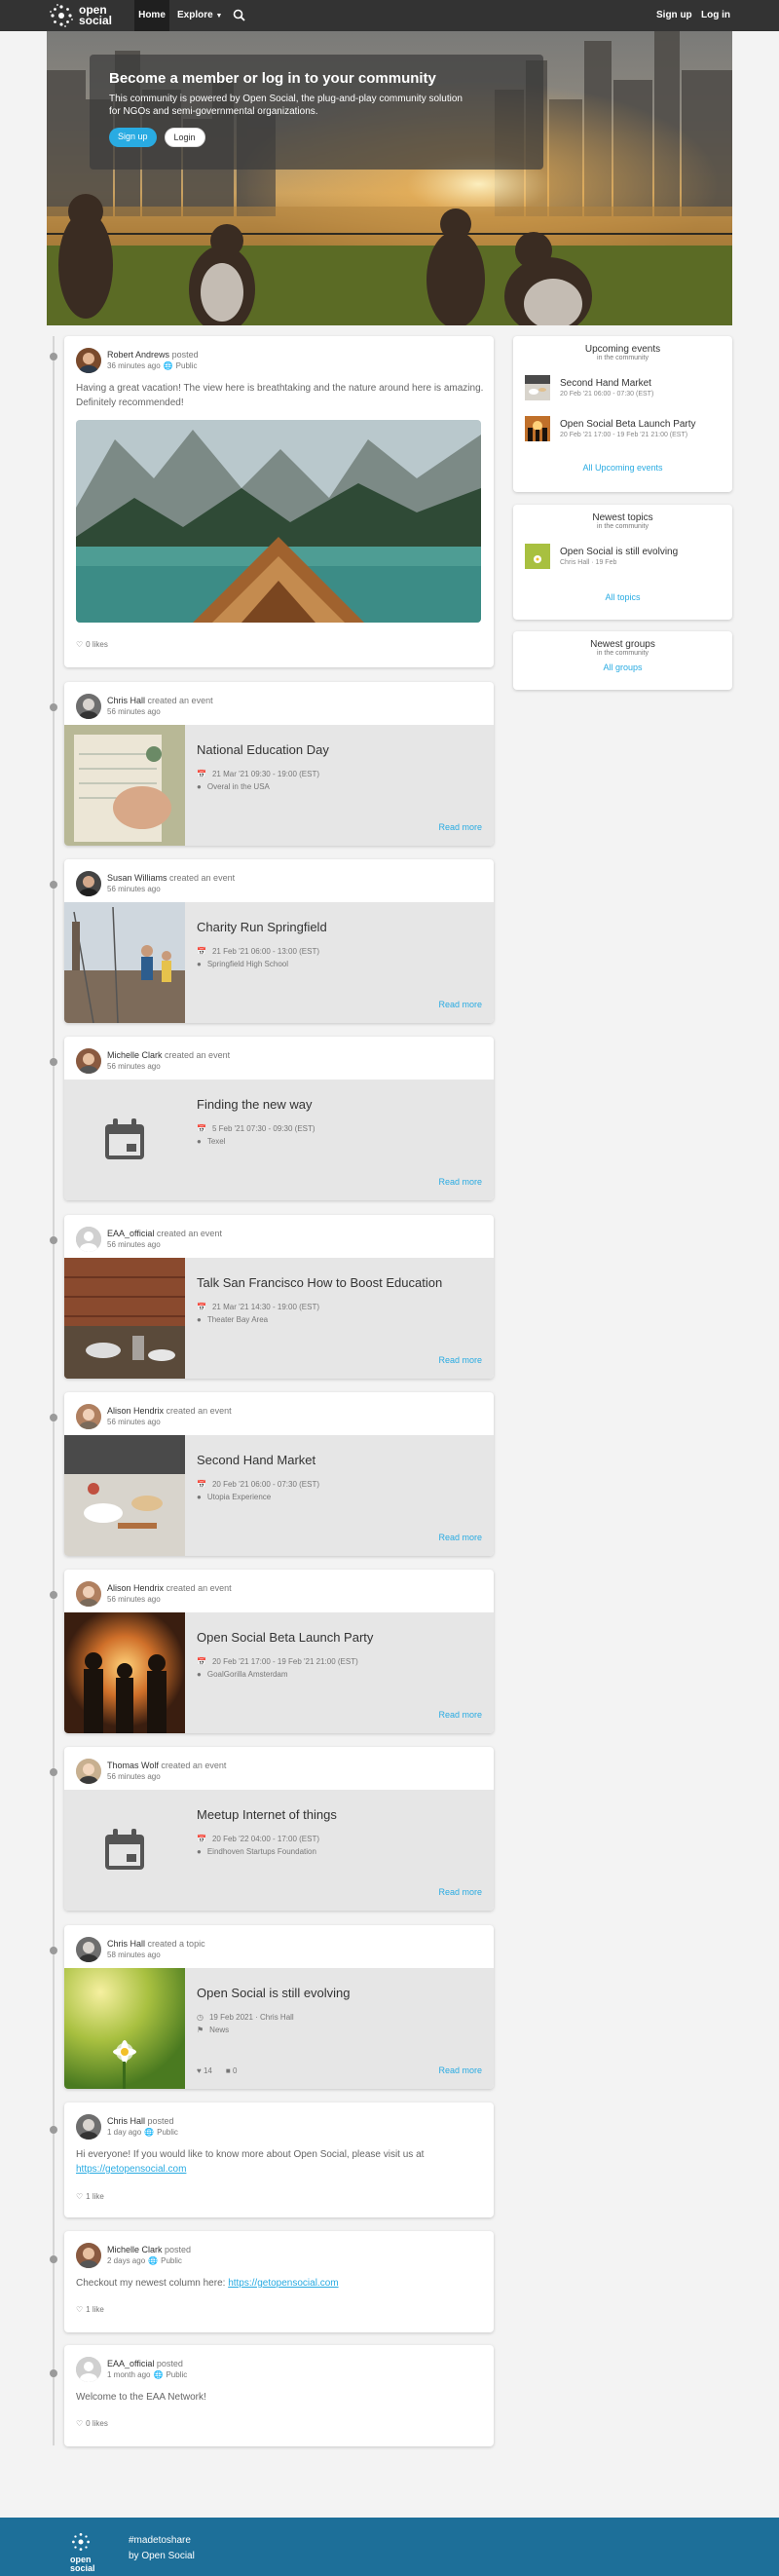  What do you see at coordinates (262, 927) in the screenshot?
I see `event-title: Charity Run Springfield` at bounding box center [262, 927].